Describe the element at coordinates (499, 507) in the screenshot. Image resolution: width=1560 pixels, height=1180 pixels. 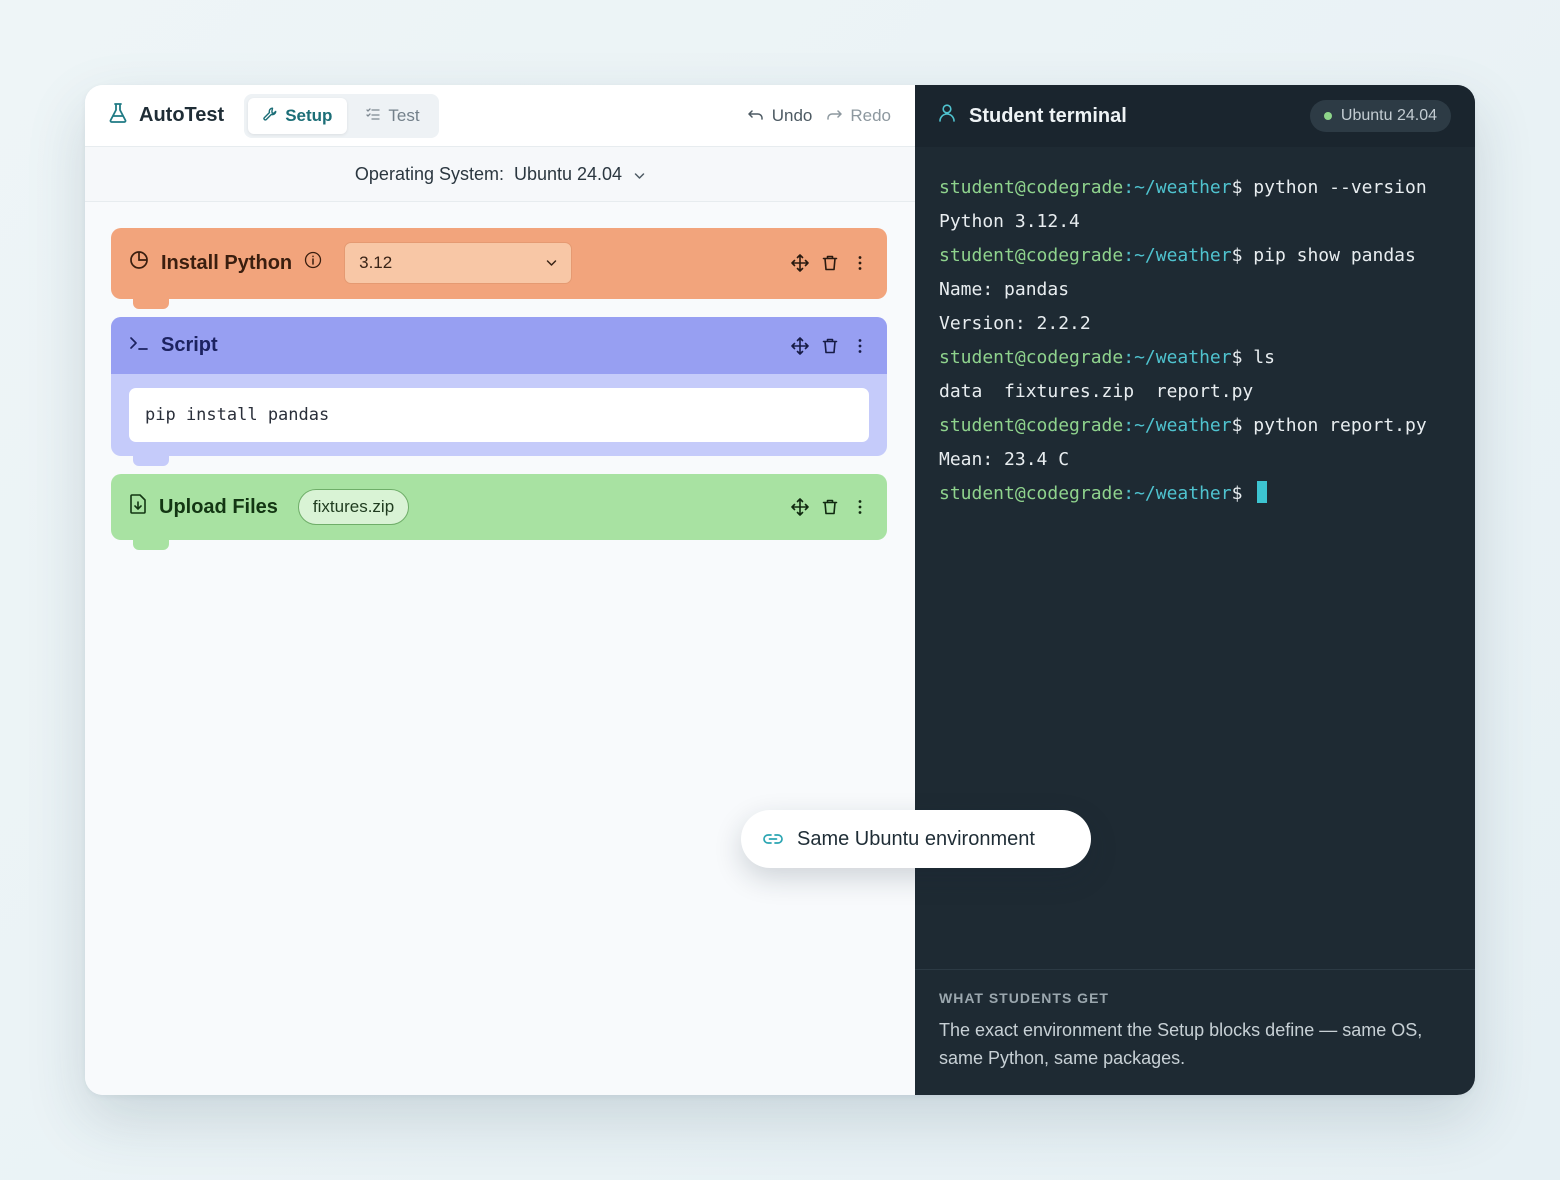
I see `upload-files-header: Upload Files fixtures.zip` at that location.